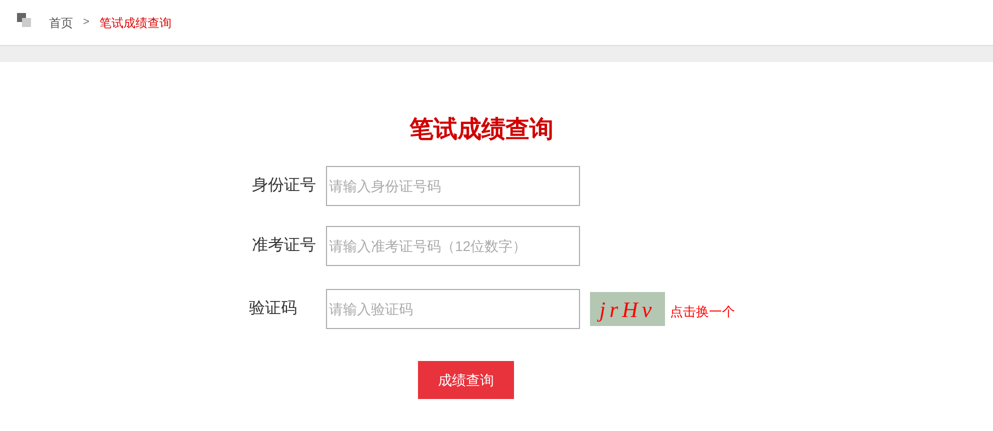  I want to click on field-label: 验证码, so click(273, 309).